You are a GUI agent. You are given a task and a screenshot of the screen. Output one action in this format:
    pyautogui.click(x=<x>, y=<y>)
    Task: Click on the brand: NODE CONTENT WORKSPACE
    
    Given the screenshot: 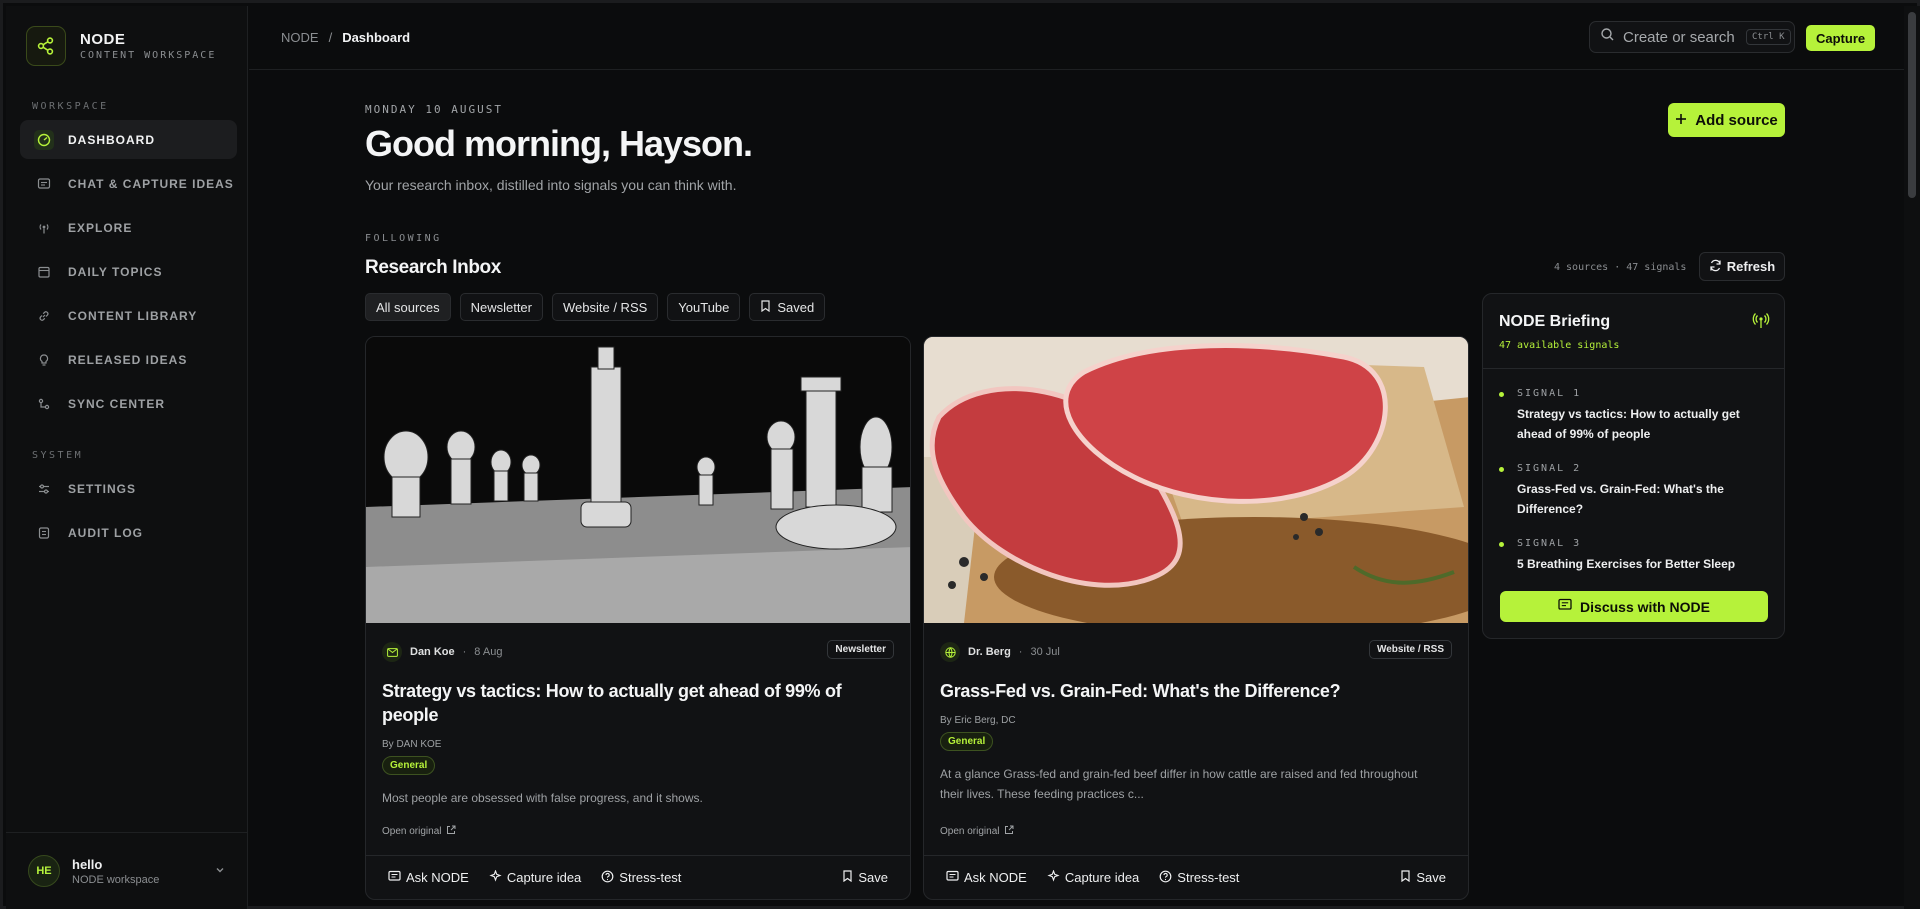 What is the action you would take?
    pyautogui.click(x=121, y=46)
    